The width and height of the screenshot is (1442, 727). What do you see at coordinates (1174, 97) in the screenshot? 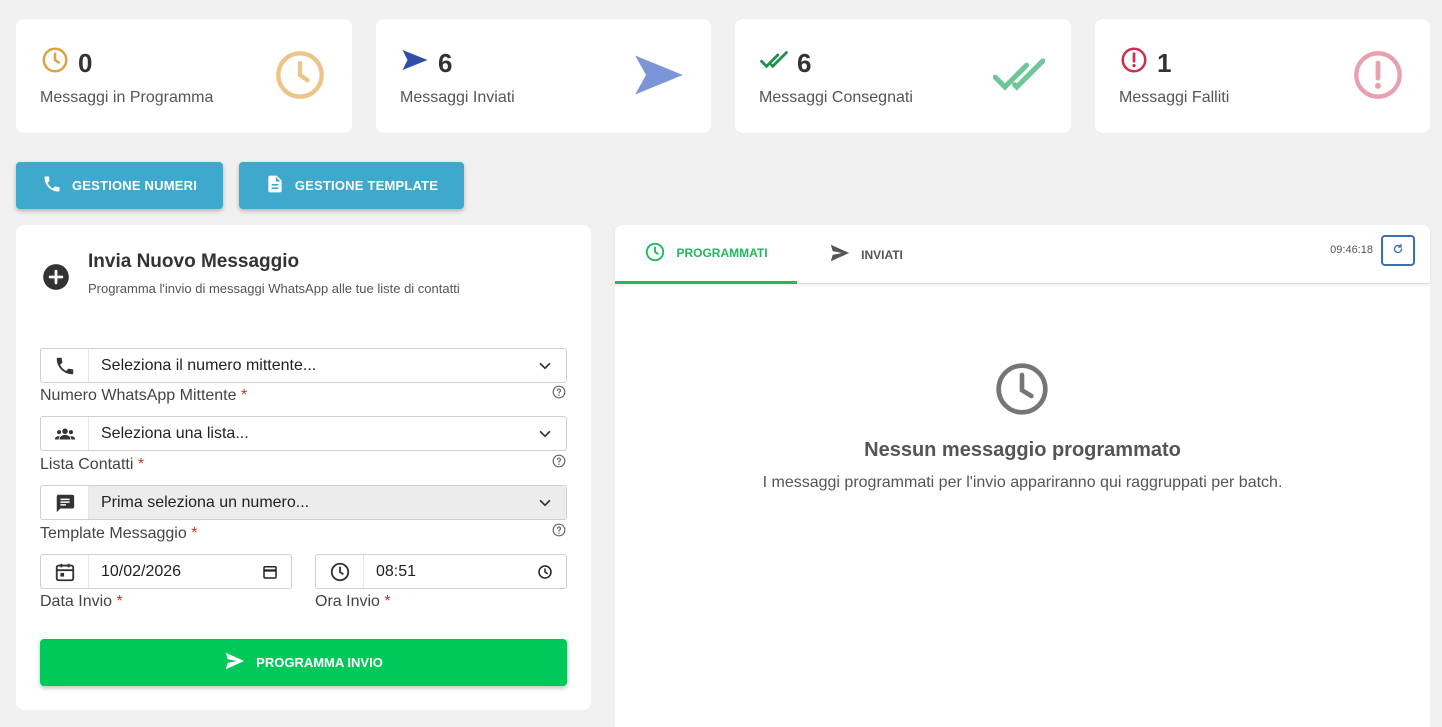
I see `stat-failed-label: Messaggi Falliti` at bounding box center [1174, 97].